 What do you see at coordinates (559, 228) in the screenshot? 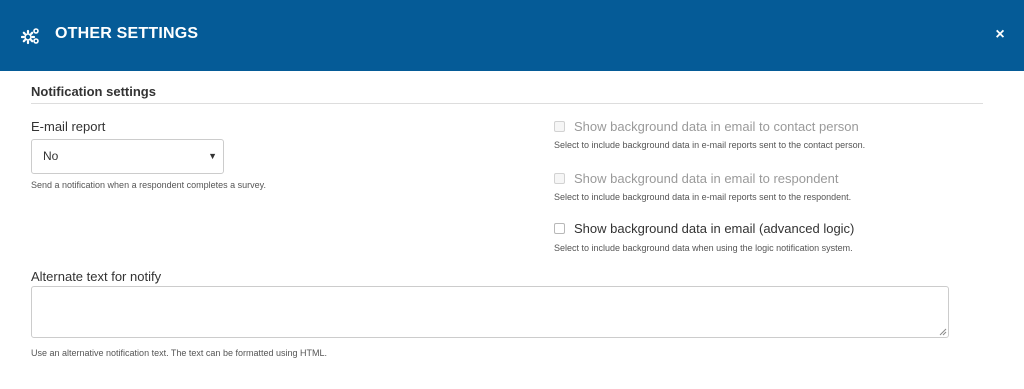
I see `checkbox-advanced-logic` at bounding box center [559, 228].